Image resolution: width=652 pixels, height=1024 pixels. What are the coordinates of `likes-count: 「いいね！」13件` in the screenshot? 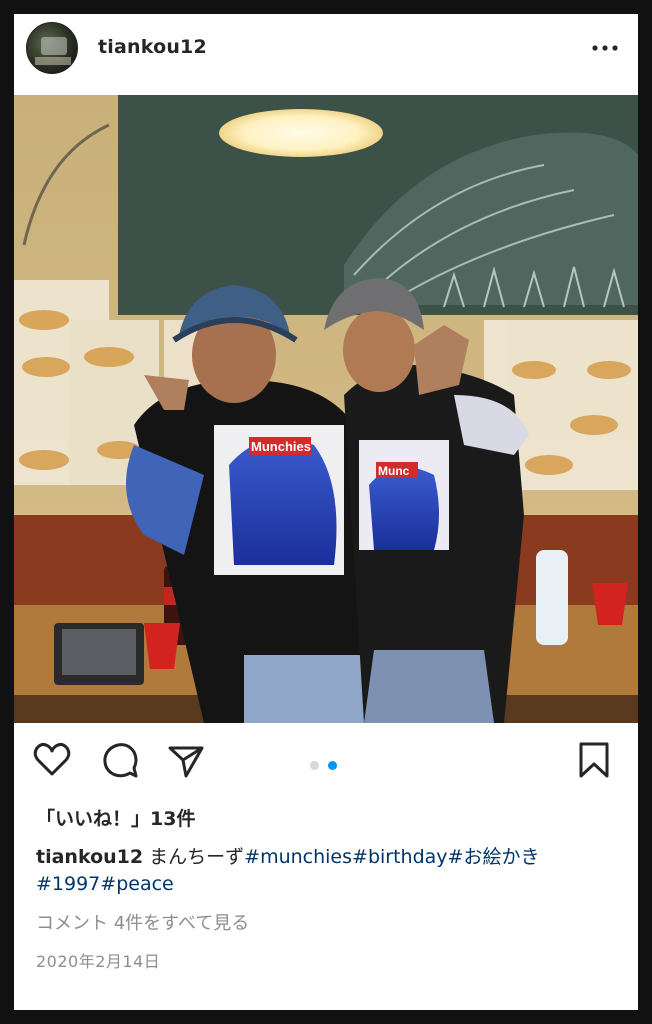 It's located at (115, 817).